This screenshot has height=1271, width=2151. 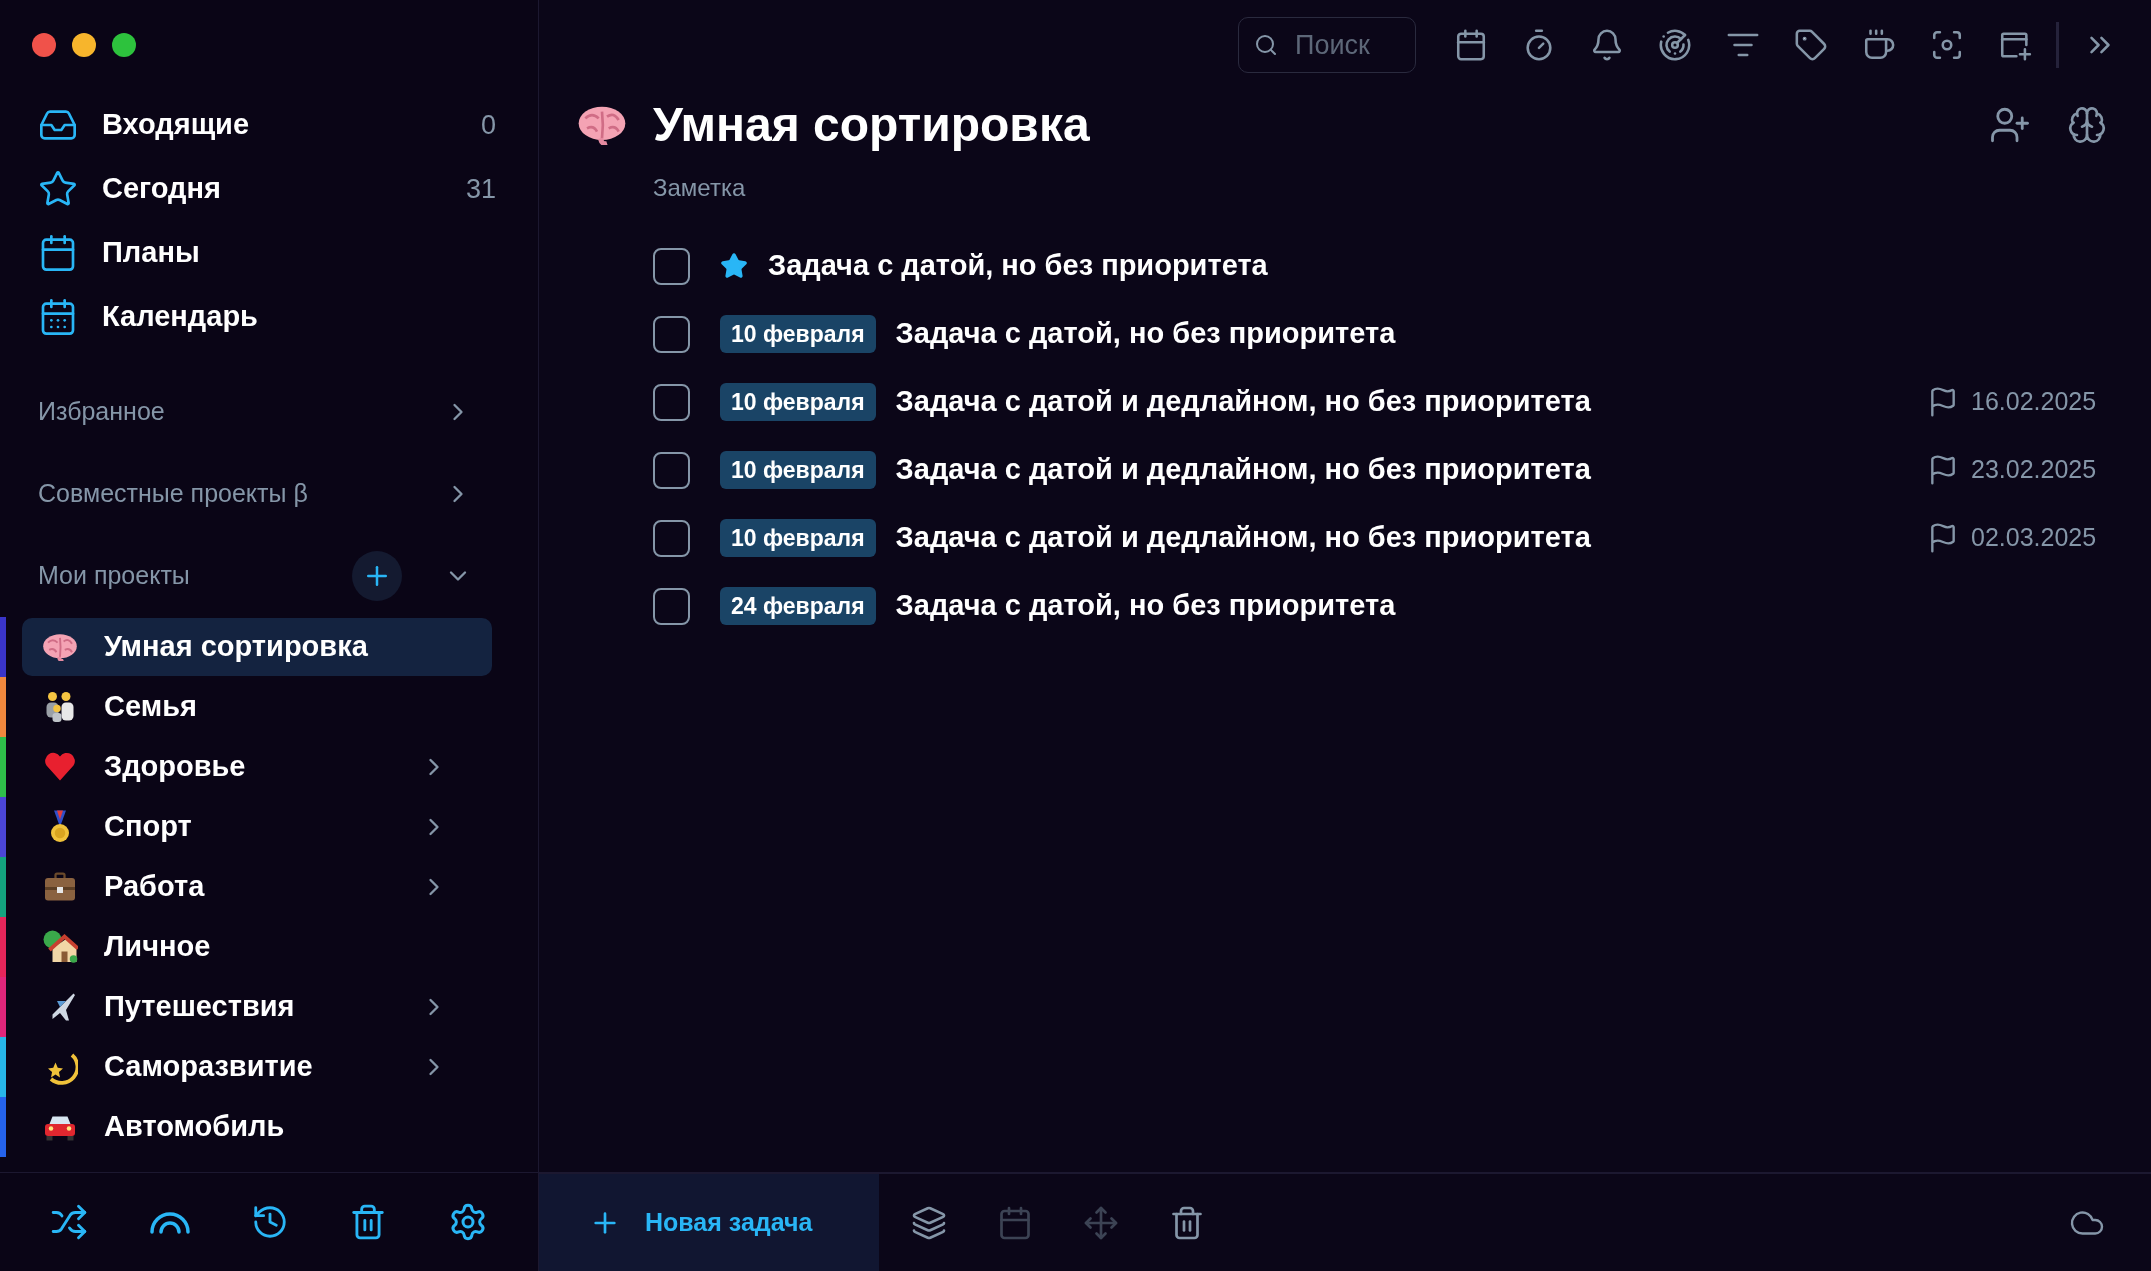 I want to click on nav-label: Календарь, so click(x=180, y=317).